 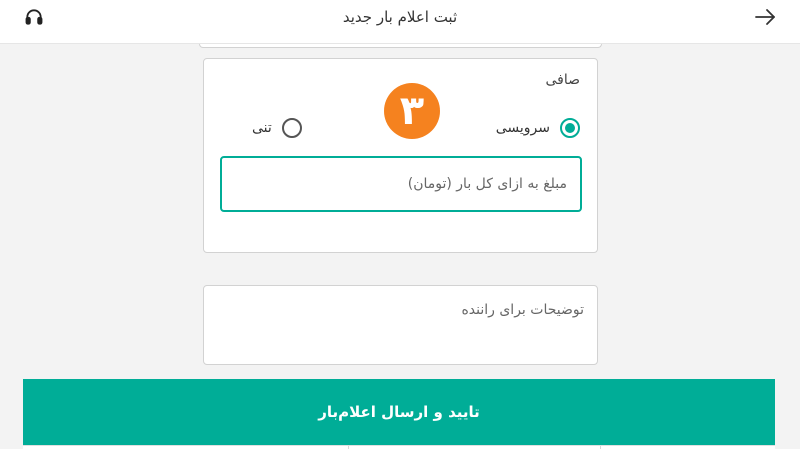 I want to click on radio-per-ton: تنی, so click(x=277, y=128).